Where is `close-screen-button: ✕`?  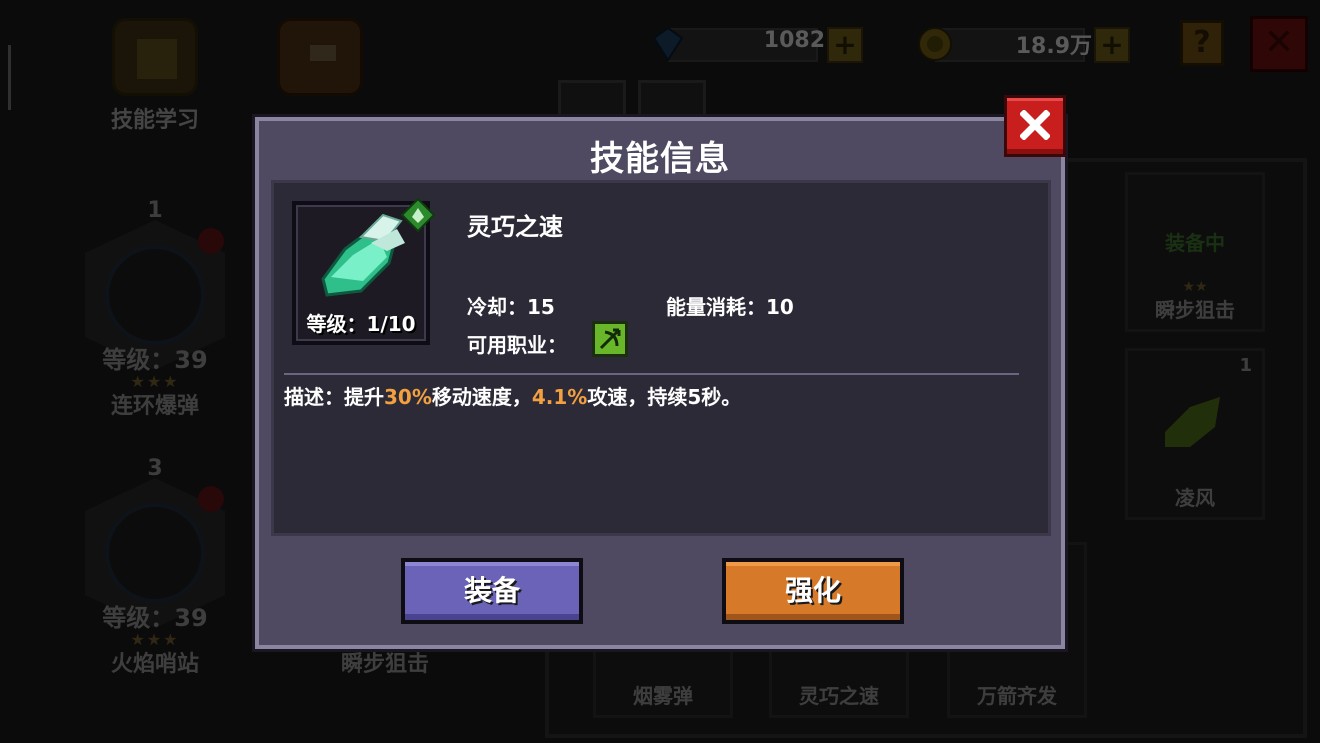
close-screen-button: ✕ is located at coordinates (1279, 44).